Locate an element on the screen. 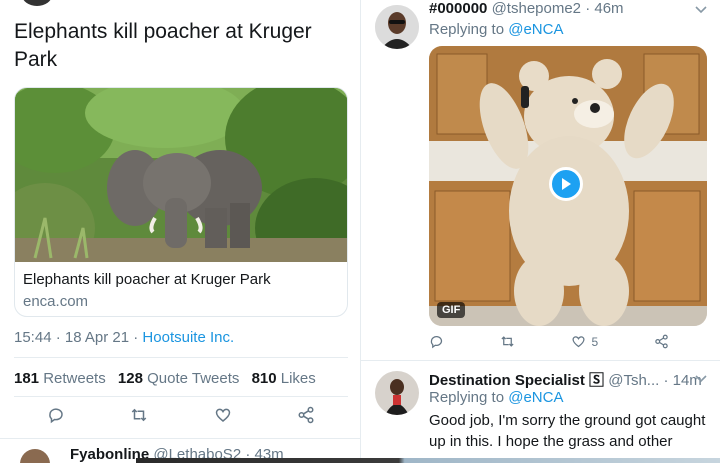 This screenshot has width=720, height=463. card-title: Elephants kill poacher at Kruger Park is located at coordinates (147, 279).